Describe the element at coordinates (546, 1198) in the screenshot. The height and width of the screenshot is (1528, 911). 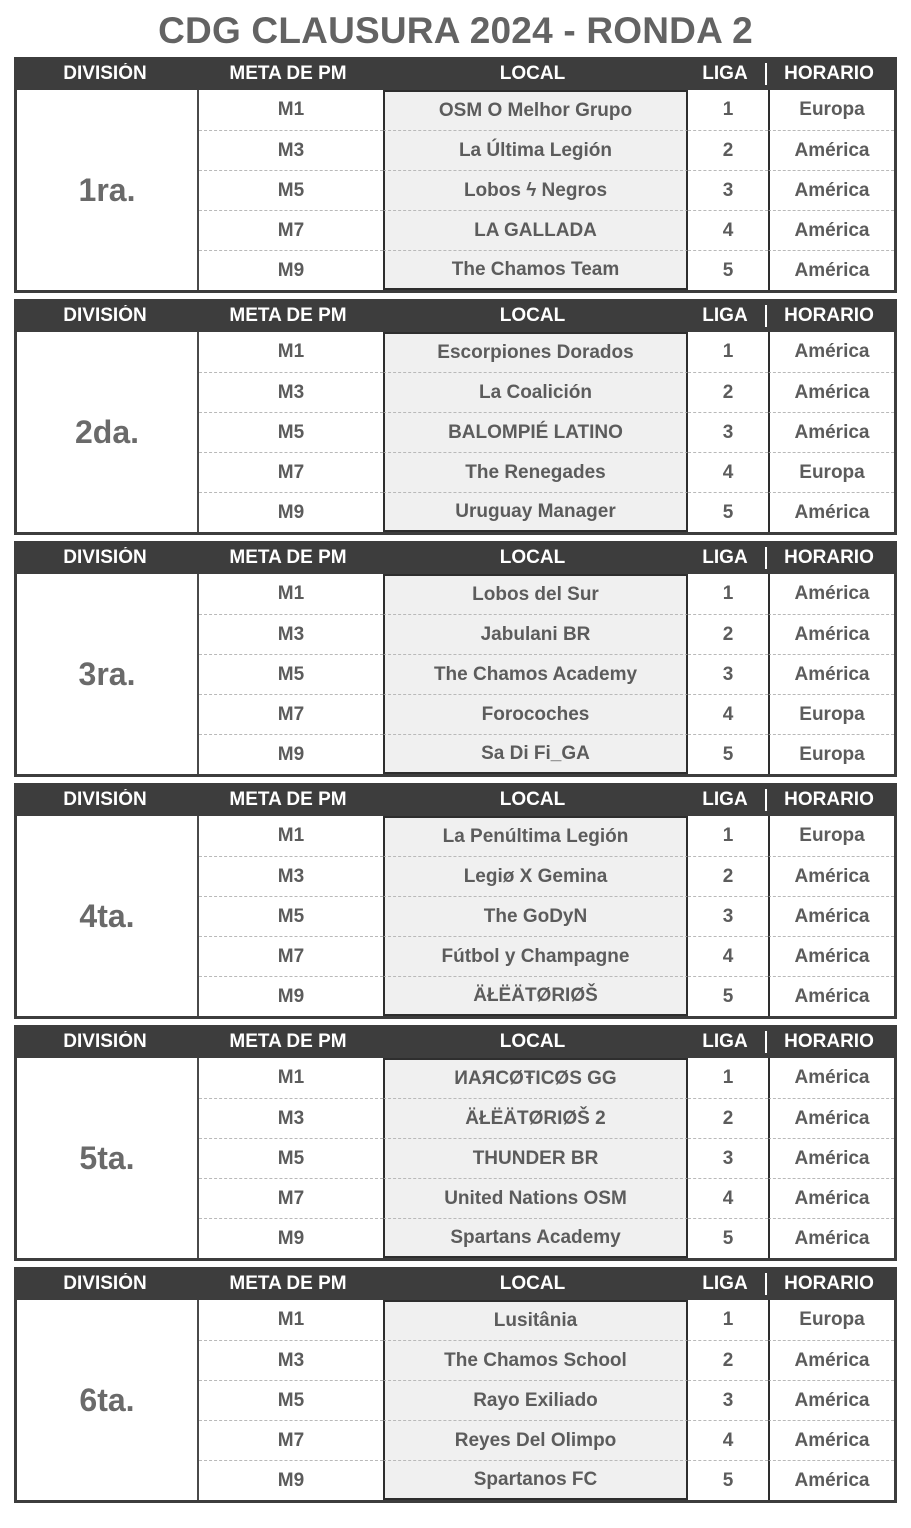
I see `table-row: M7 United Nations OSM 4 América` at that location.